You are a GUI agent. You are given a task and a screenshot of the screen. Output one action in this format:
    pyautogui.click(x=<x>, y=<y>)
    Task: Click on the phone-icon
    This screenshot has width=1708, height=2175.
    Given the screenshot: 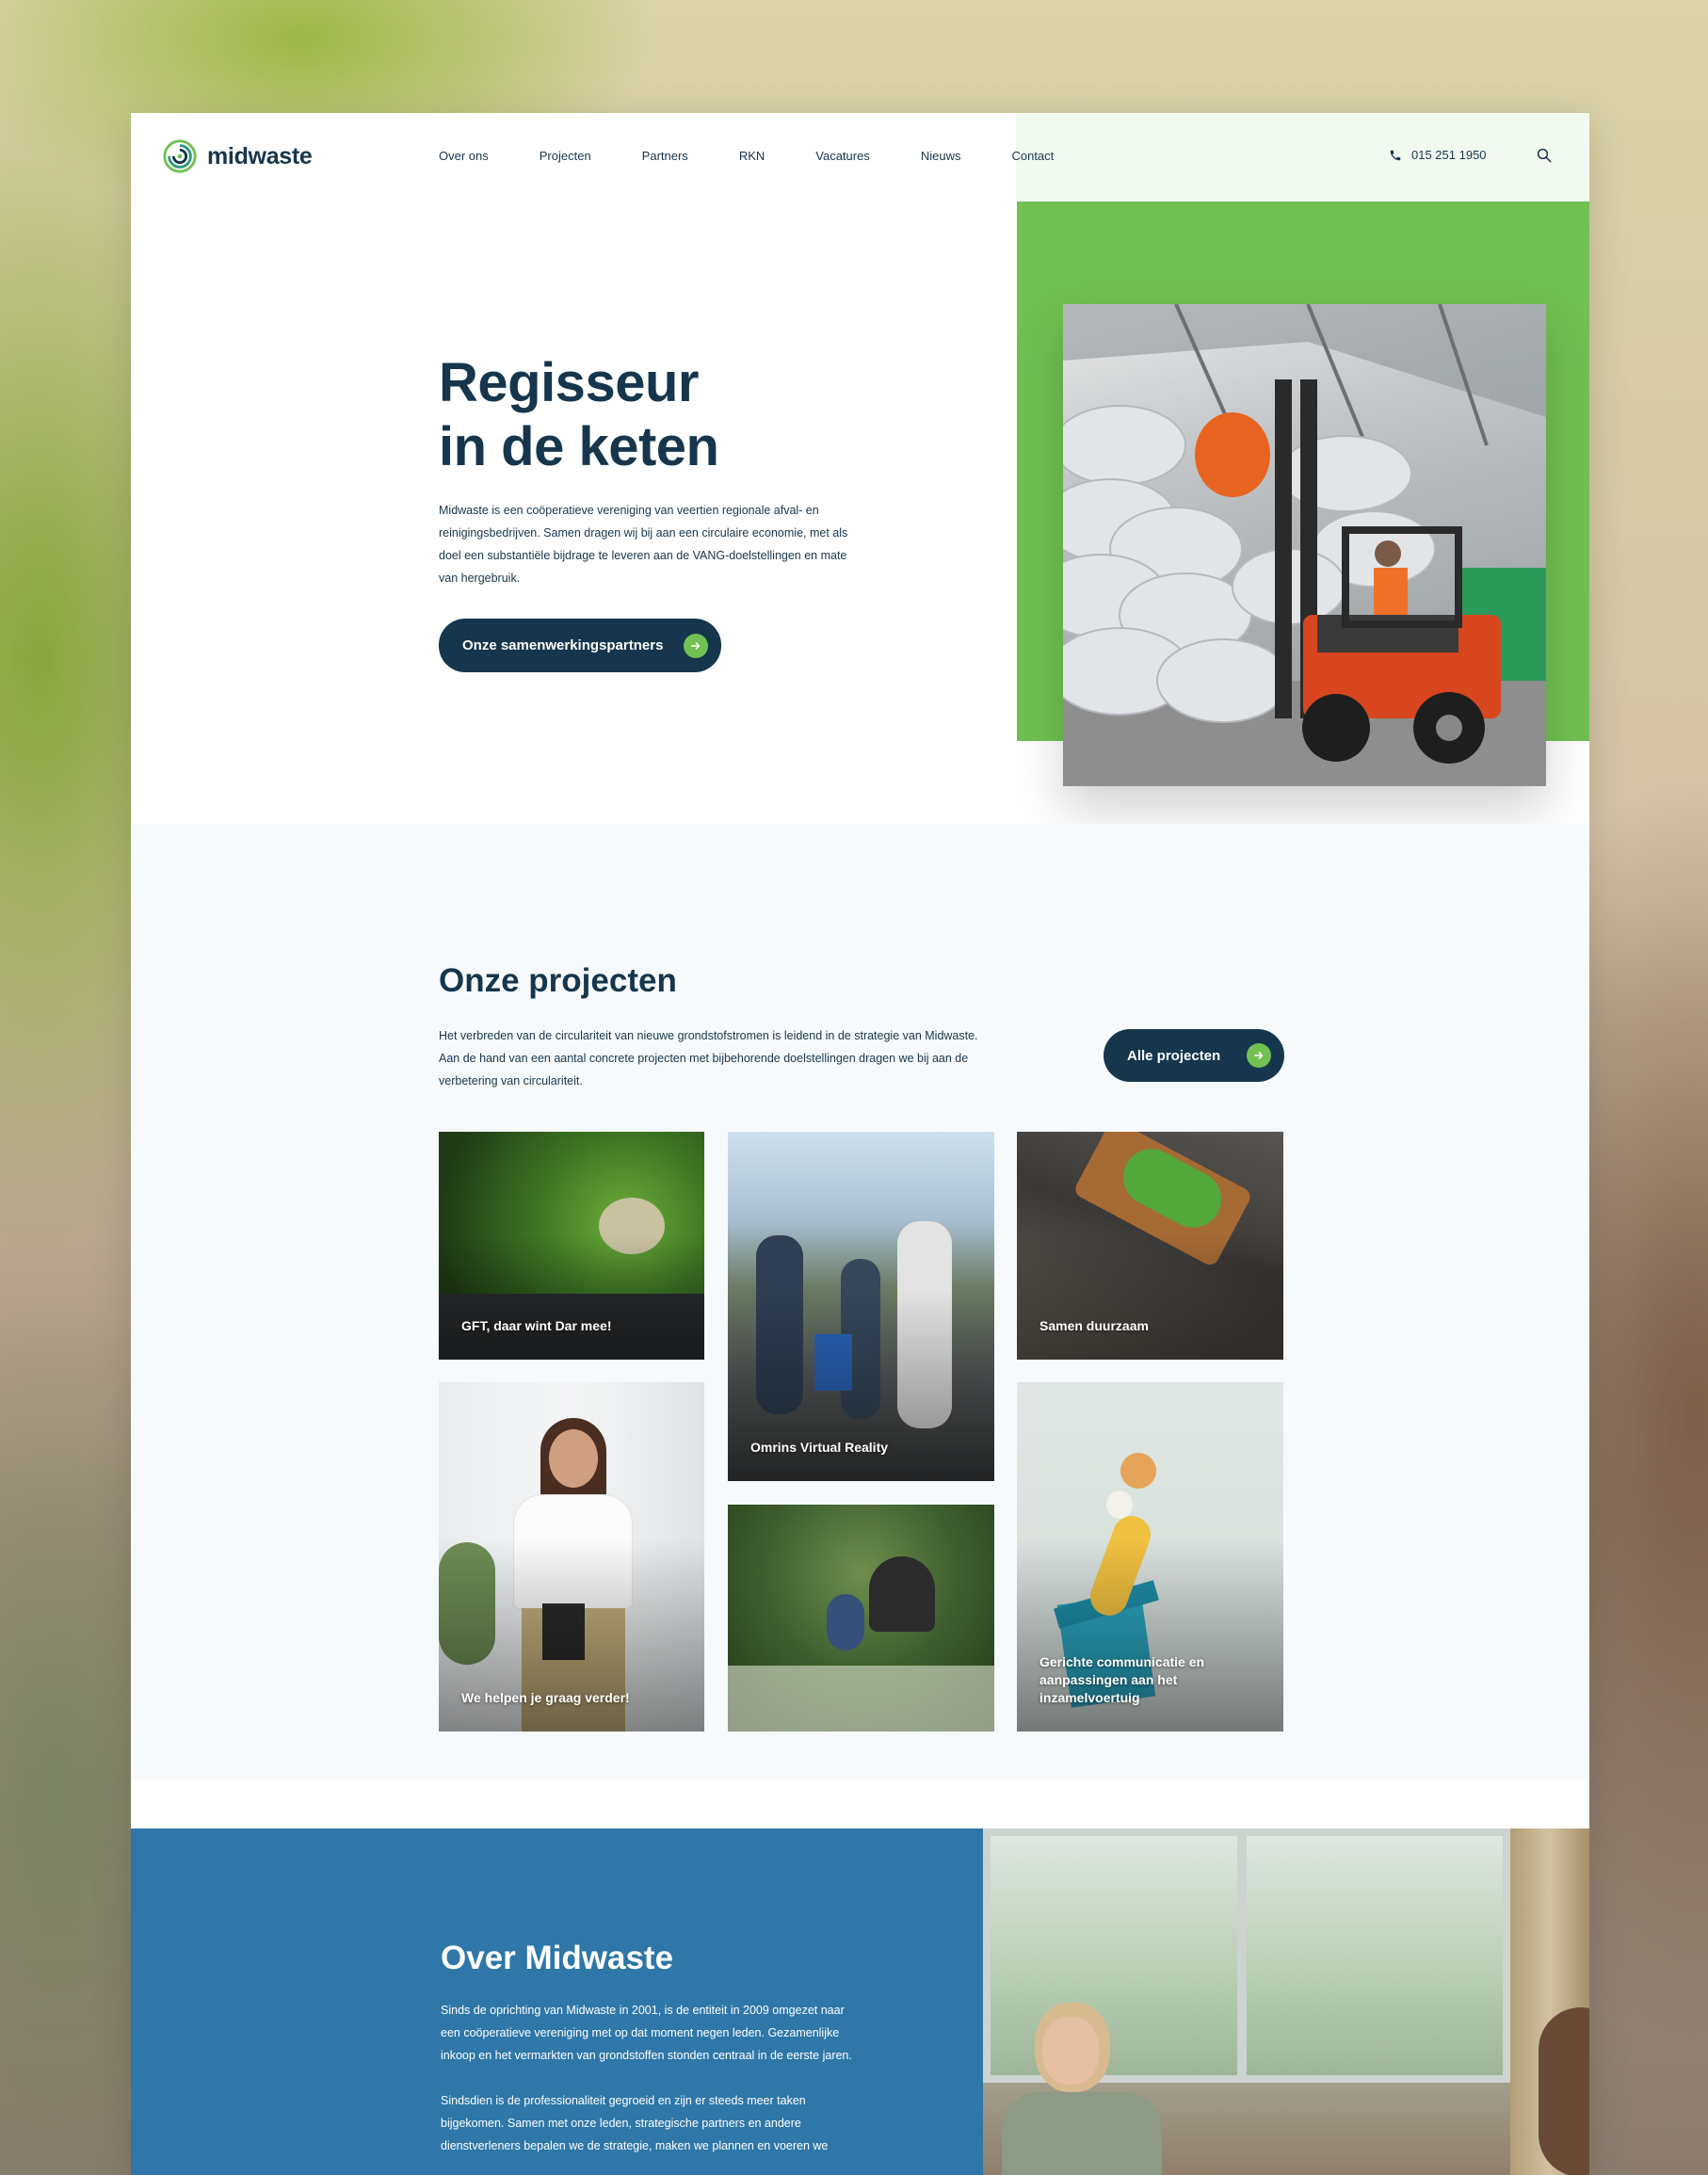 What is the action you would take?
    pyautogui.click(x=1395, y=155)
    